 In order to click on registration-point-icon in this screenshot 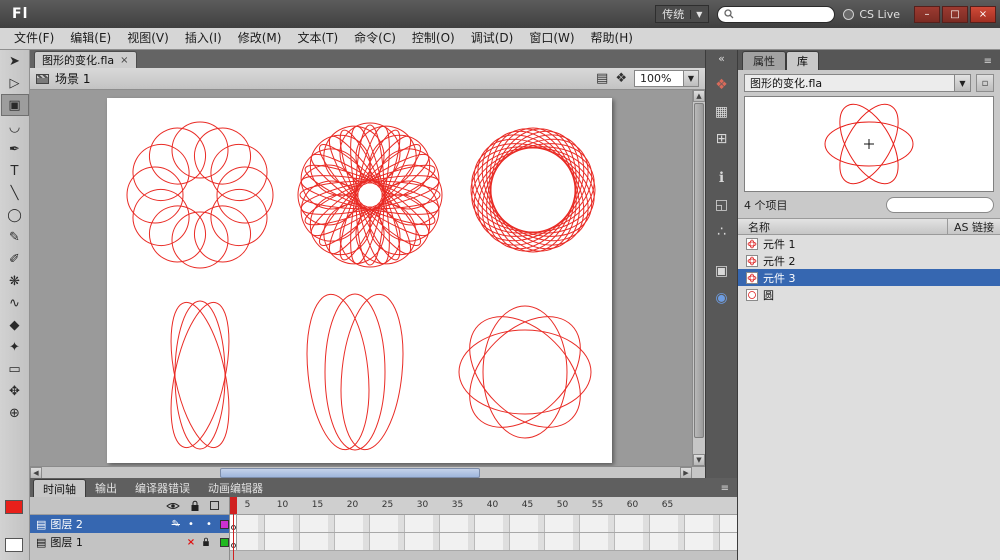, I will do `click(869, 144)`.